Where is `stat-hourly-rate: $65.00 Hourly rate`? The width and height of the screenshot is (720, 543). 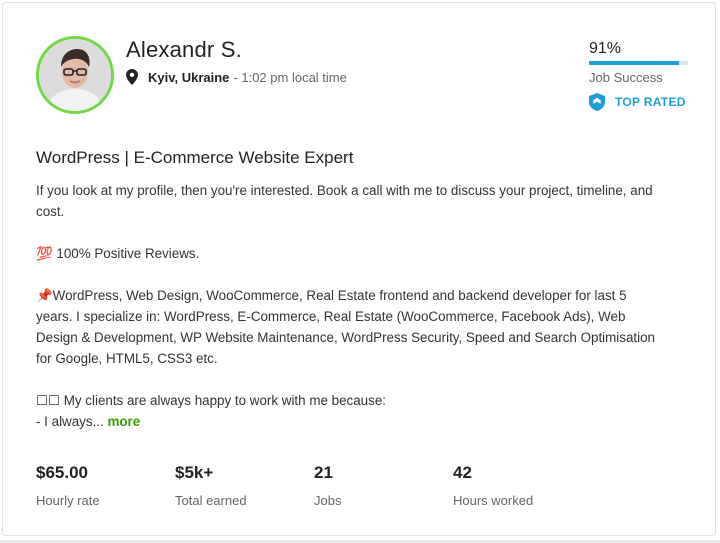 stat-hourly-rate: $65.00 Hourly rate is located at coordinates (68, 485).